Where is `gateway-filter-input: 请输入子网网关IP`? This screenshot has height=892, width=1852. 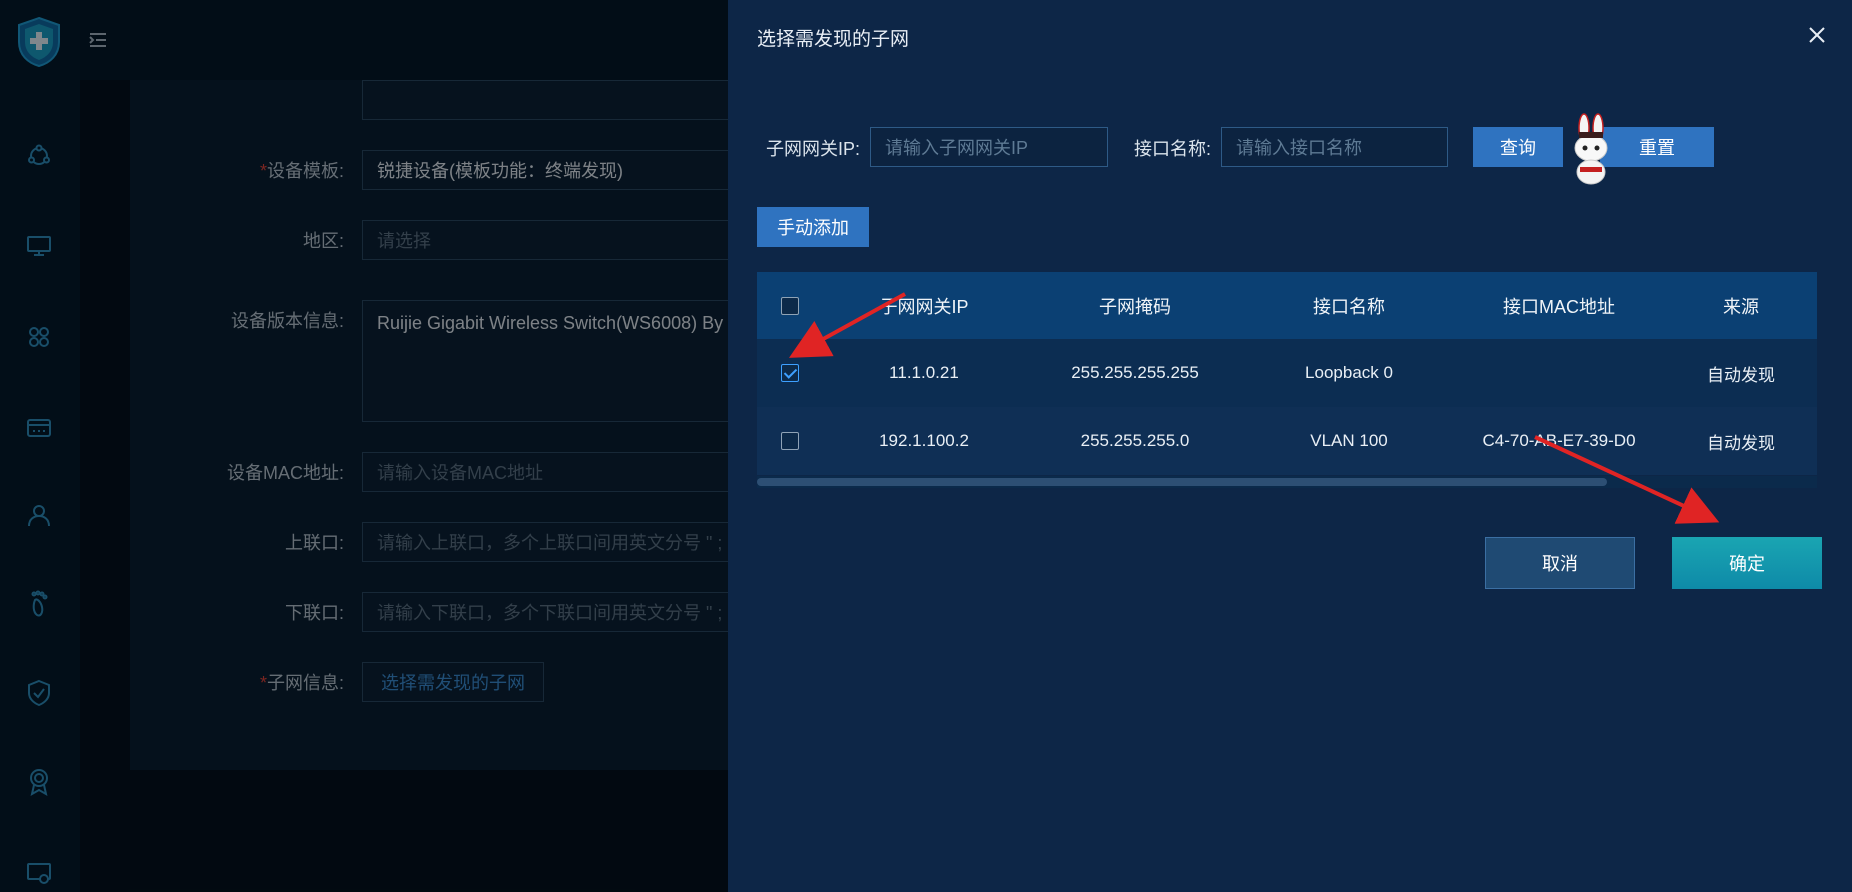 gateway-filter-input: 请输入子网网关IP is located at coordinates (989, 147).